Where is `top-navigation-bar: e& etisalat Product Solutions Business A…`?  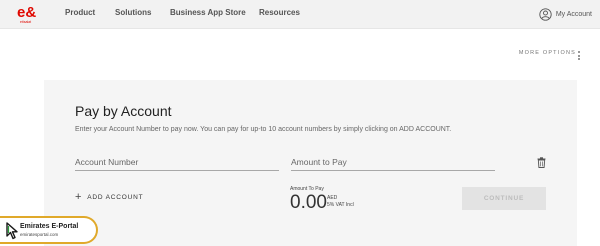 top-navigation-bar: e& etisalat Product Solutions Business A… is located at coordinates (300, 14).